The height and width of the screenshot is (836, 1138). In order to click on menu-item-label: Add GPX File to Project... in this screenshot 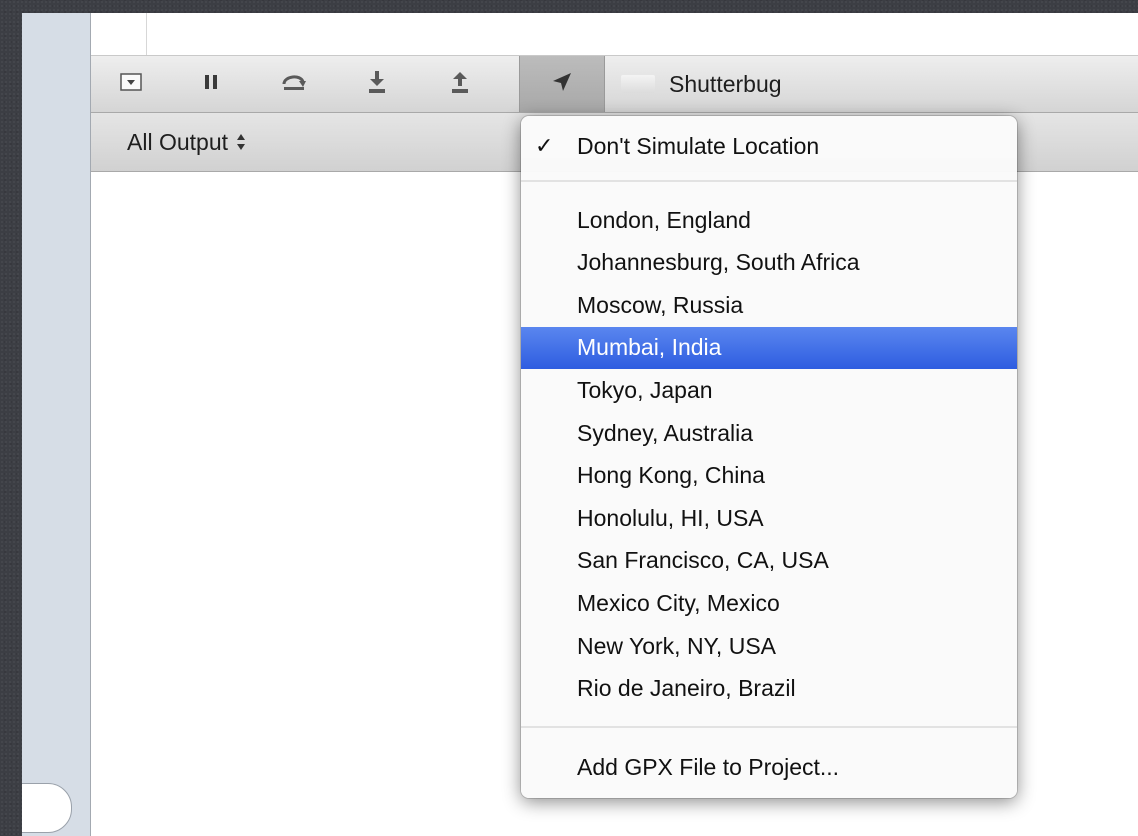, I will do `click(708, 766)`.